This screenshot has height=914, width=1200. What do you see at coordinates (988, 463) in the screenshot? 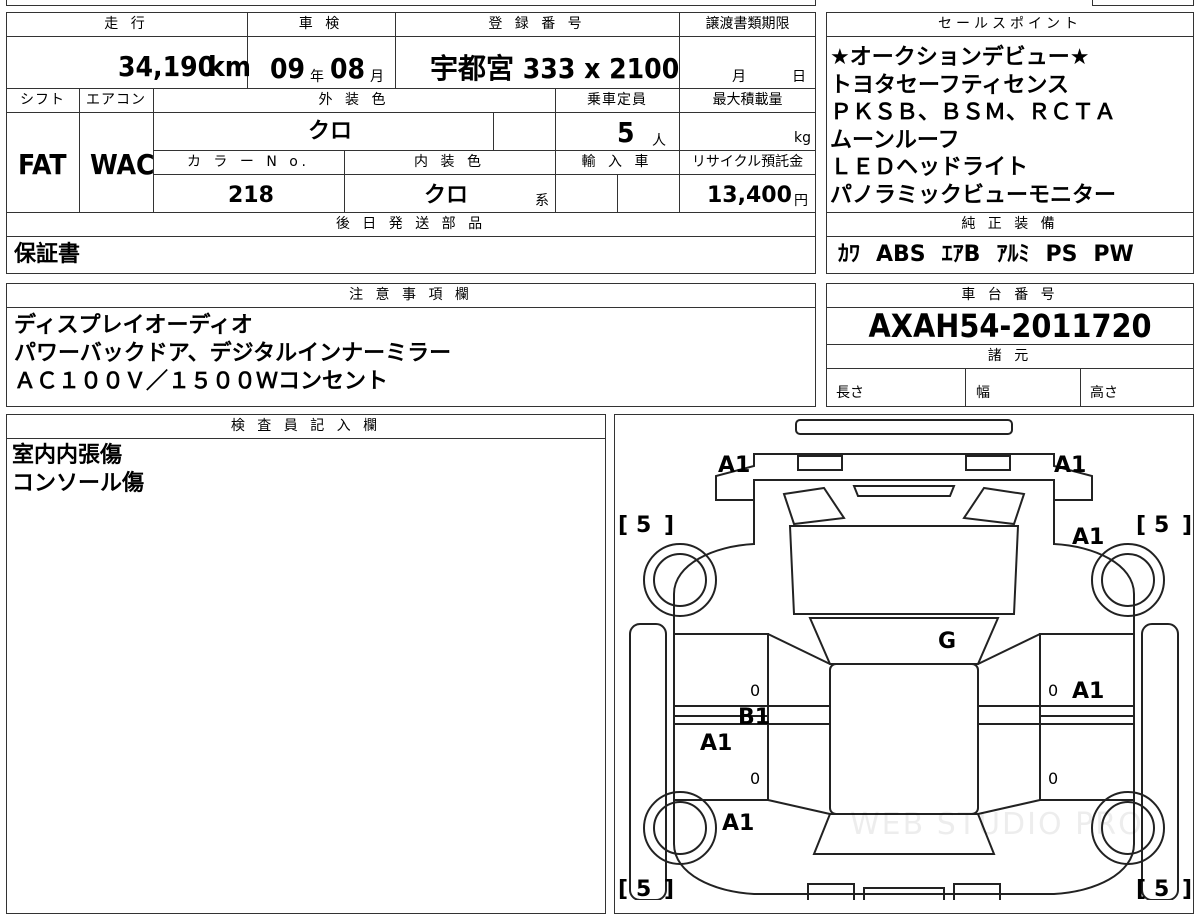
I see `right-headlight` at bounding box center [988, 463].